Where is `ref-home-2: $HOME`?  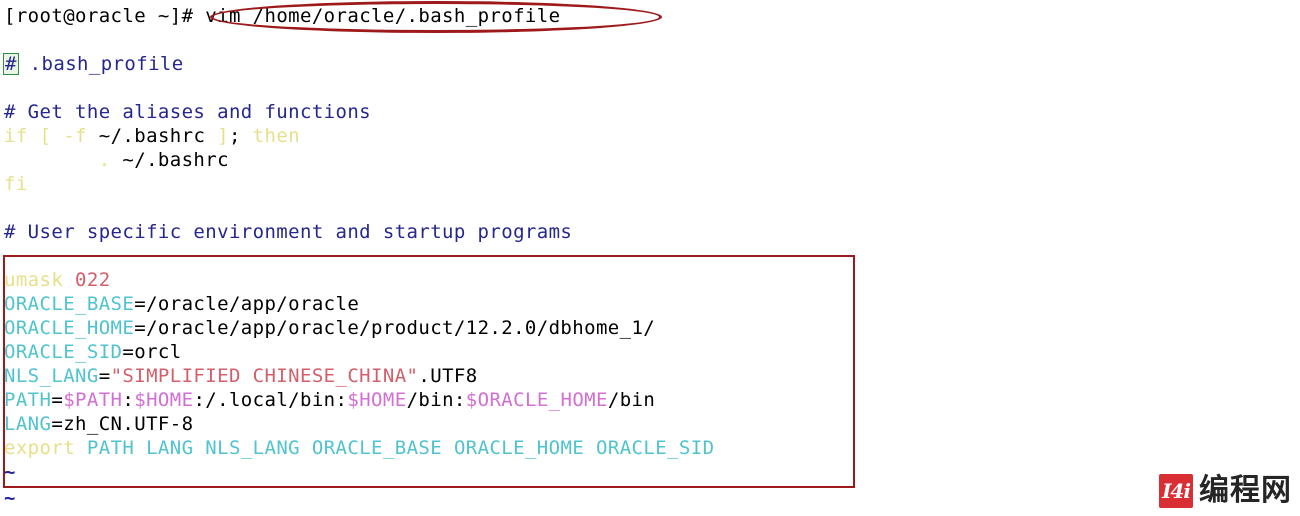 ref-home-2: $HOME is located at coordinates (377, 400).